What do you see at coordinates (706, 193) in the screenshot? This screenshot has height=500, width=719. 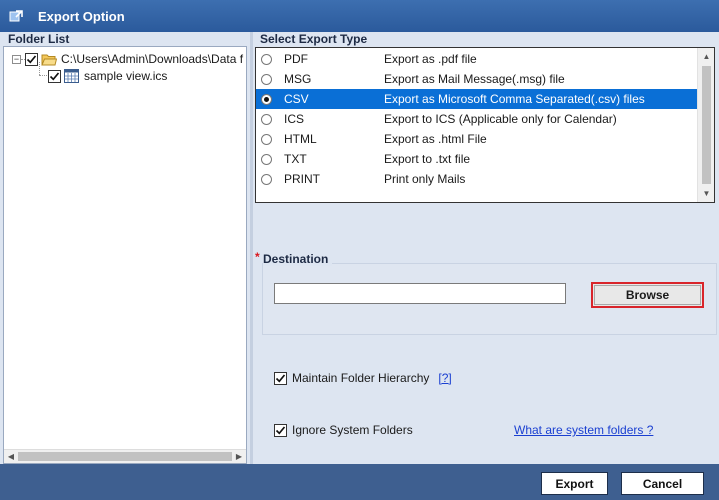 I see `scroll-down-icon: ▼` at bounding box center [706, 193].